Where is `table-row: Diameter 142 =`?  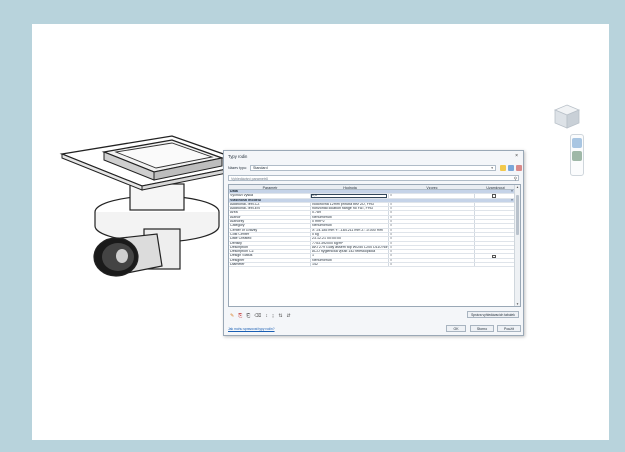
table-row: Diameter 142 = is located at coordinates (372, 265).